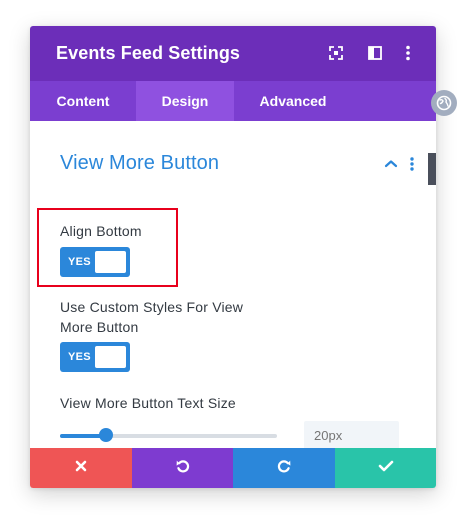 The height and width of the screenshot is (519, 474). What do you see at coordinates (148, 53) in the screenshot?
I see `modal-title: Events Feed Settings` at bounding box center [148, 53].